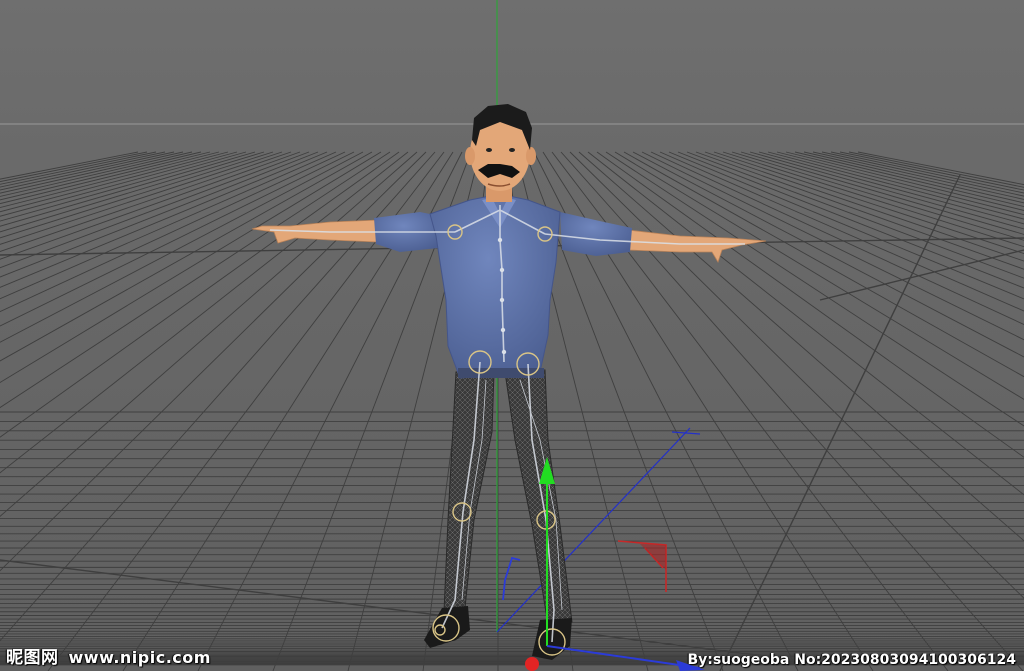 The width and height of the screenshot is (1024, 671). What do you see at coordinates (501, 373) in the screenshot?
I see `belt` at bounding box center [501, 373].